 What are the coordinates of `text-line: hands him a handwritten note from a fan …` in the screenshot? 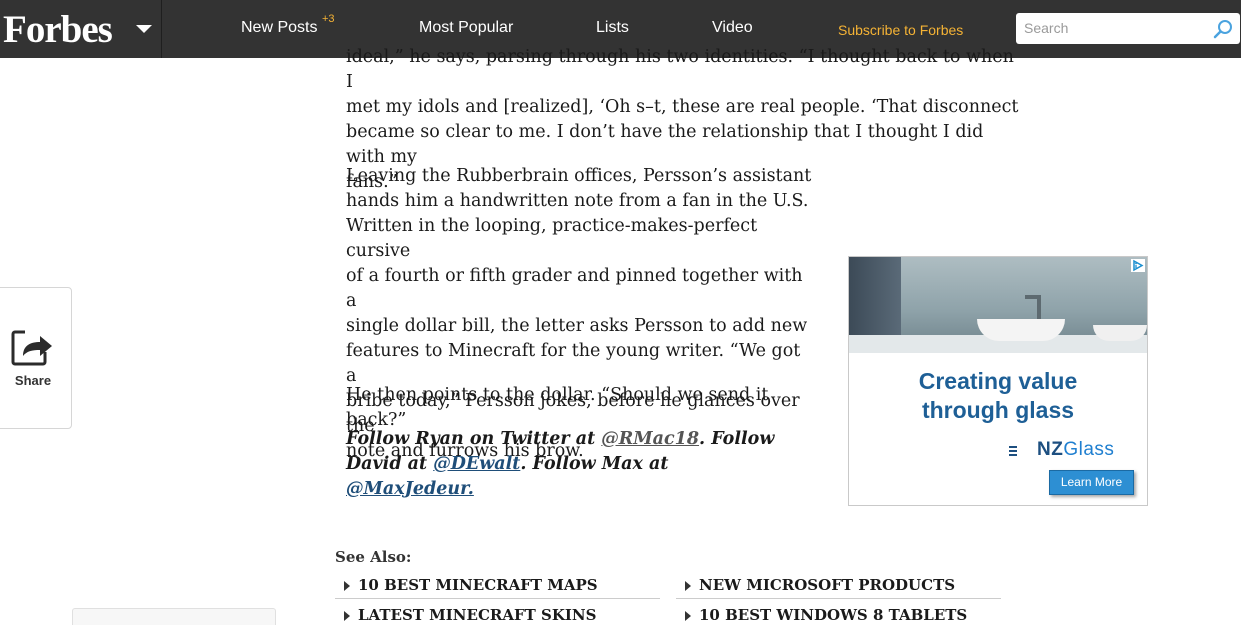 It's located at (577, 201).